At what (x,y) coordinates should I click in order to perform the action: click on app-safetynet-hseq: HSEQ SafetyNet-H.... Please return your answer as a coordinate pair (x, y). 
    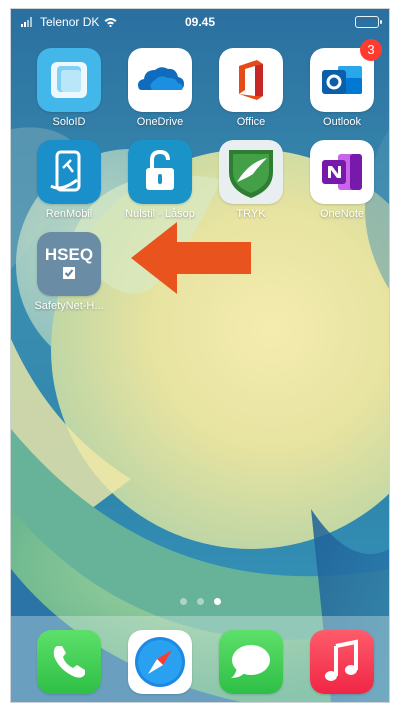
    Looking at the image, I should click on (69, 272).